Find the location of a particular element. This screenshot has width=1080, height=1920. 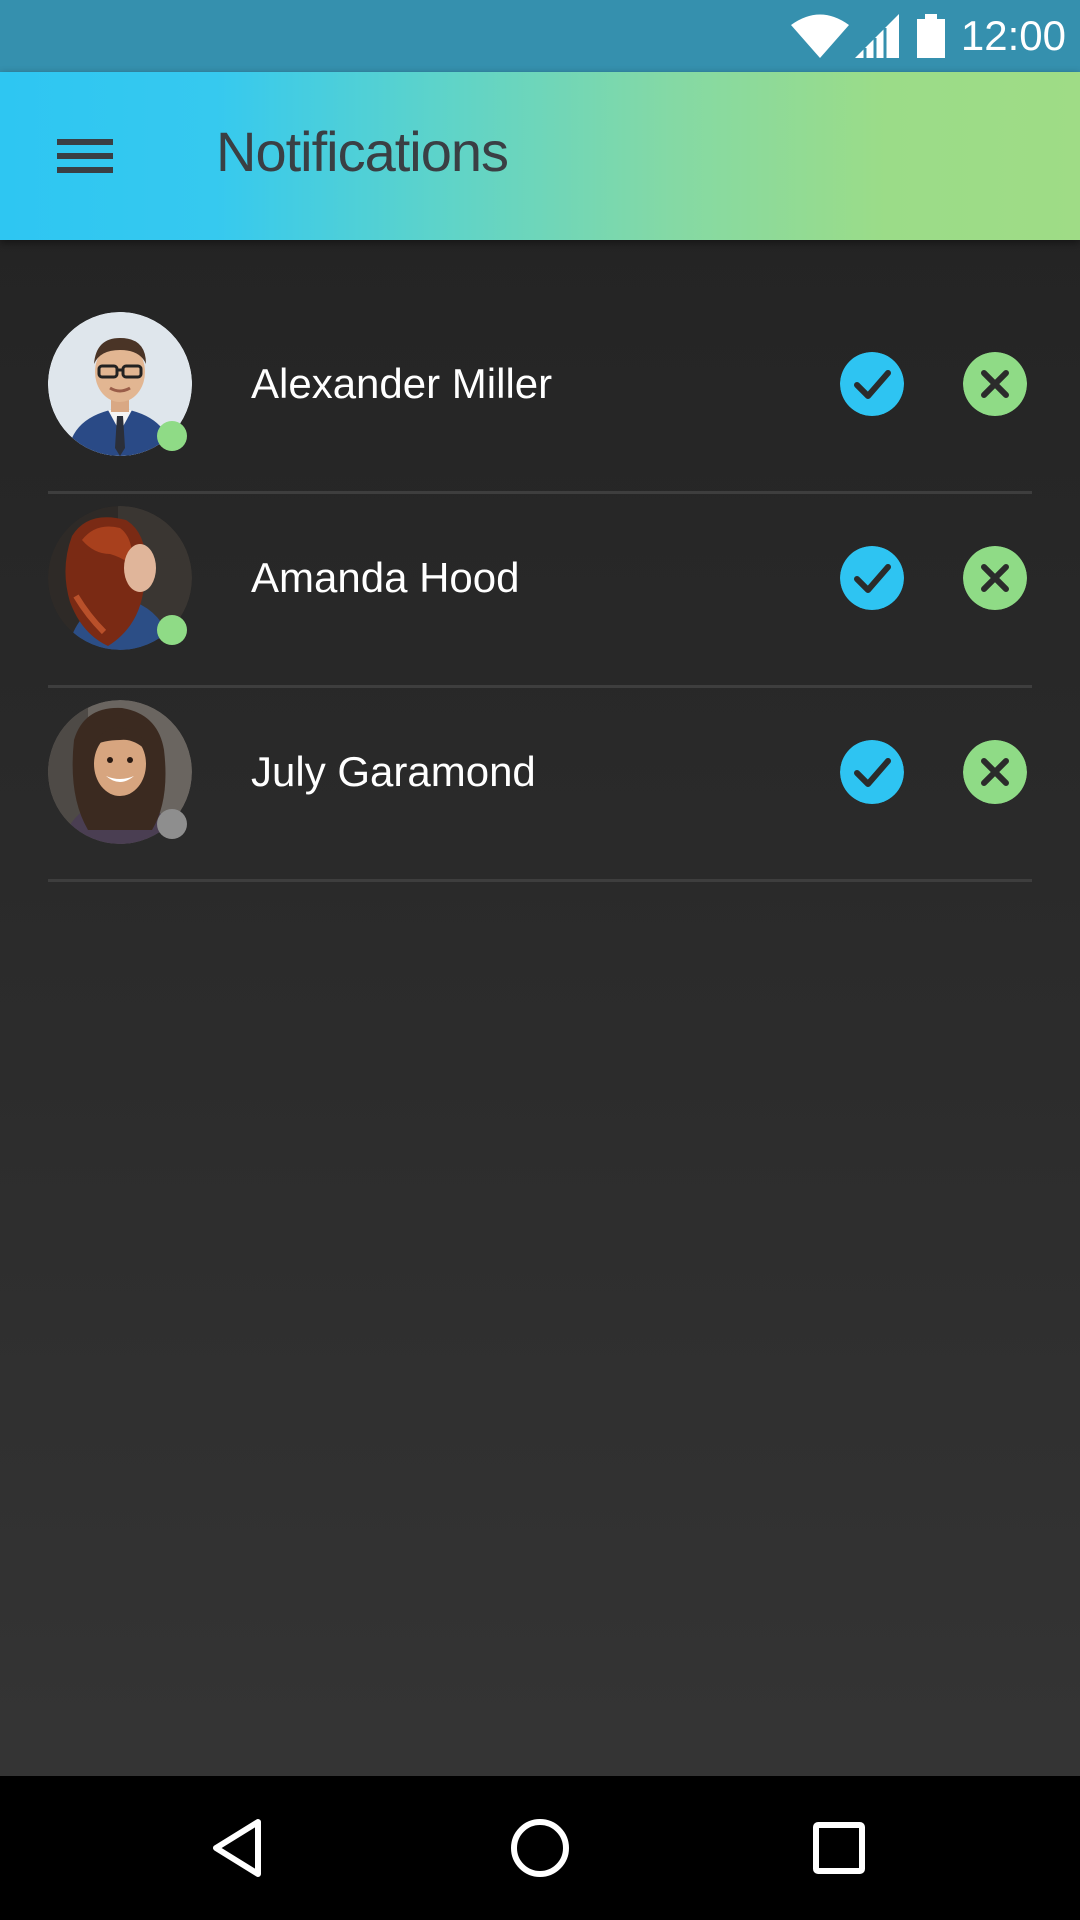

page-title: Notifications is located at coordinates (362, 151).